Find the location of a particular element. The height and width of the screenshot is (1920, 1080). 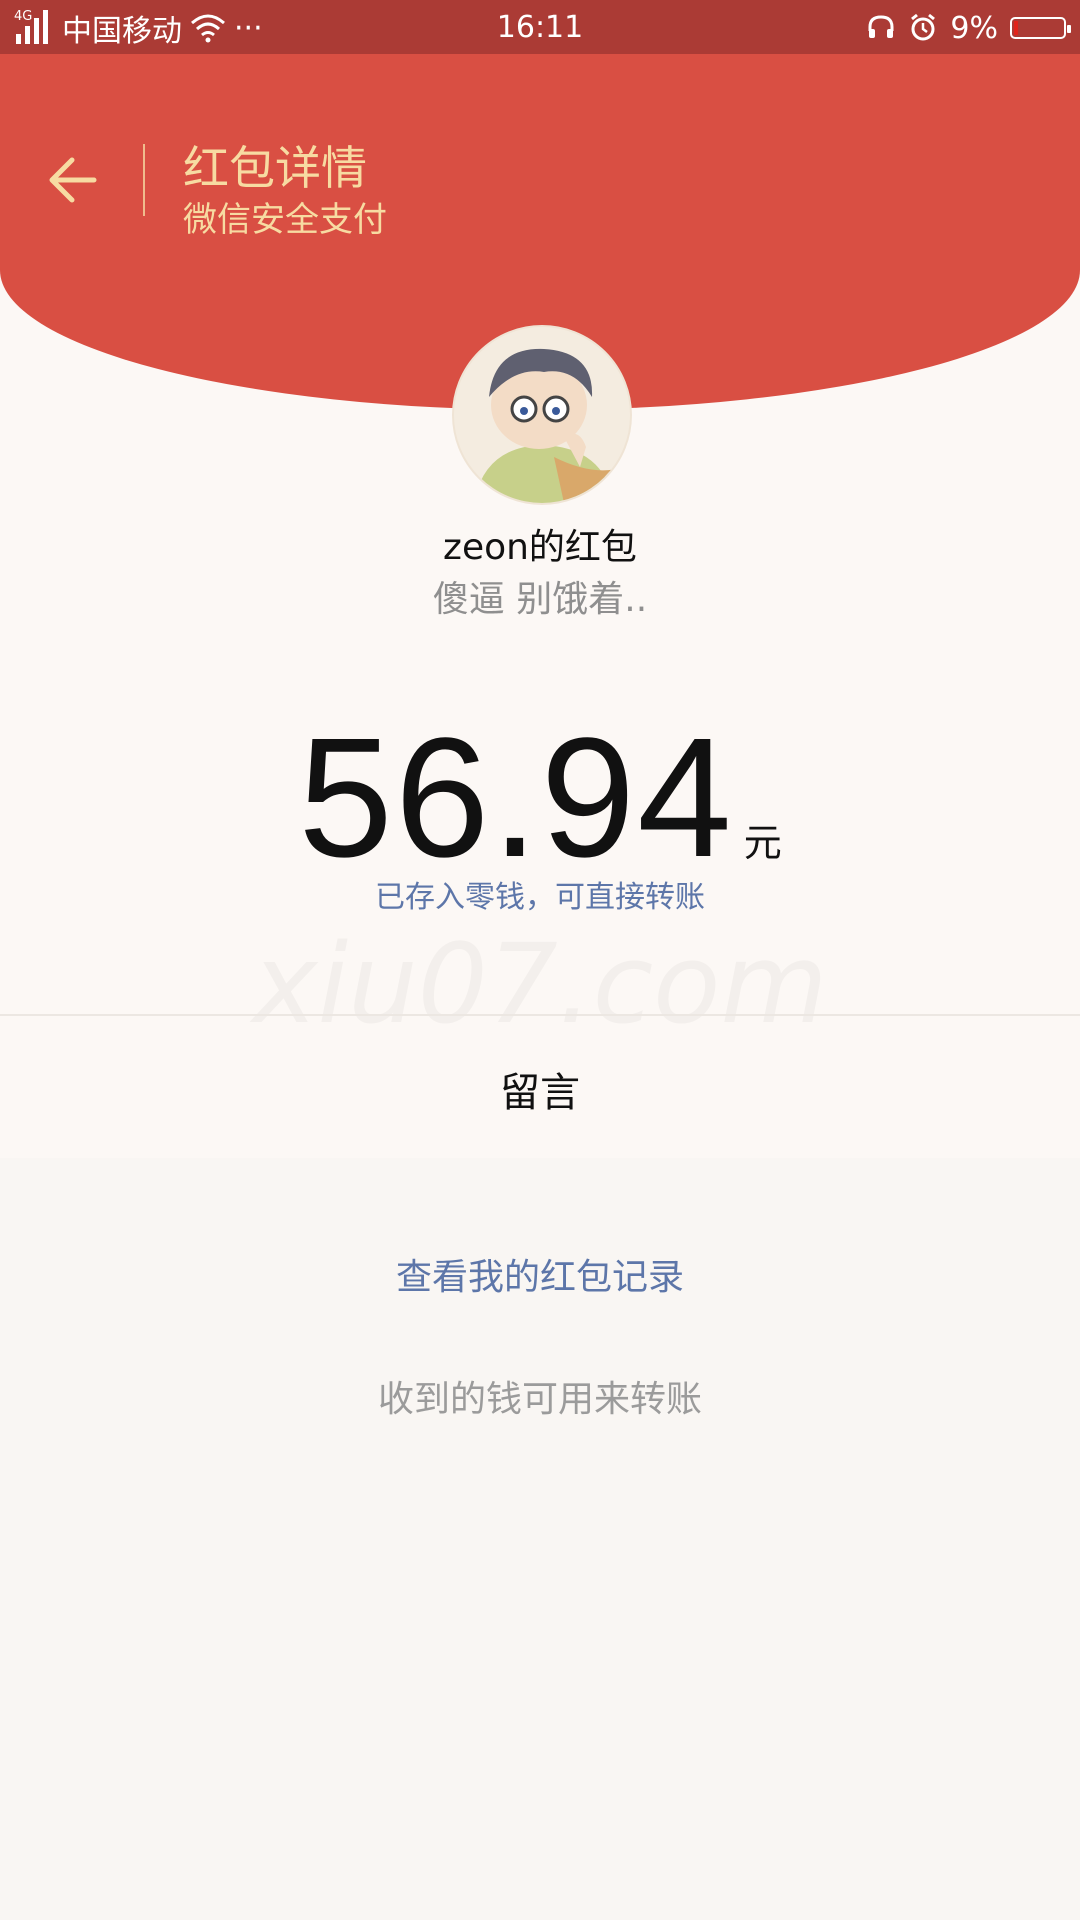

page-subtitle: 微信安全支付 is located at coordinates (285, 220).